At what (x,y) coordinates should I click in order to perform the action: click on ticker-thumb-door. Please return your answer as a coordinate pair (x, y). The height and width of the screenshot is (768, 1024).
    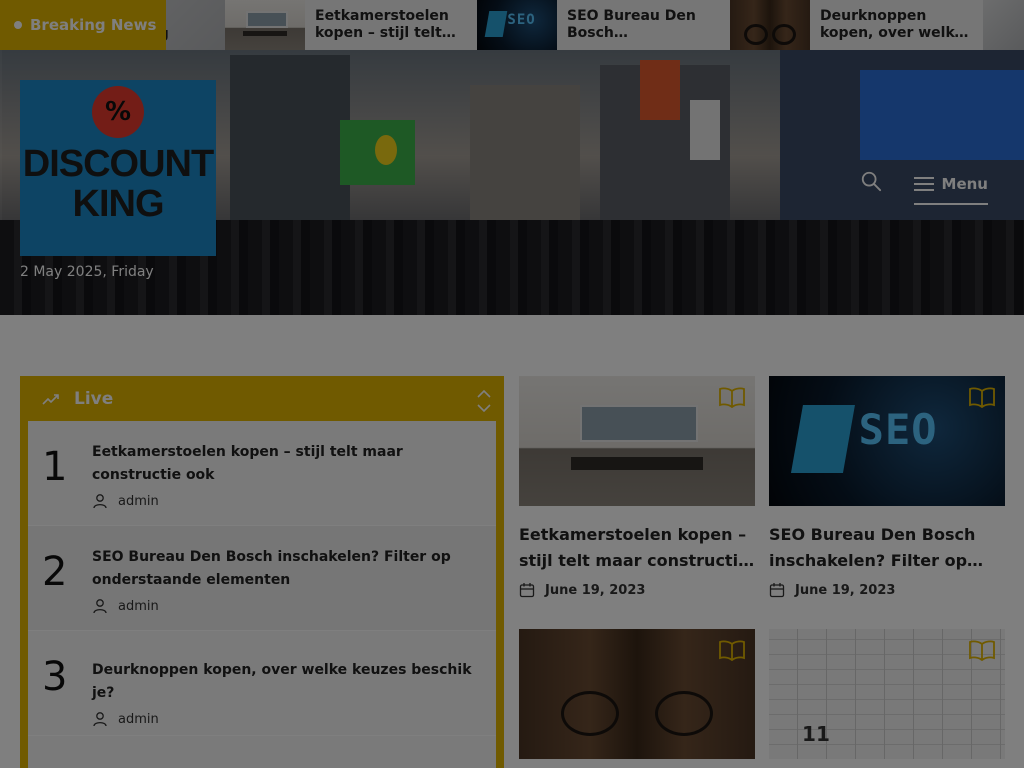
    Looking at the image, I should click on (770, 25).